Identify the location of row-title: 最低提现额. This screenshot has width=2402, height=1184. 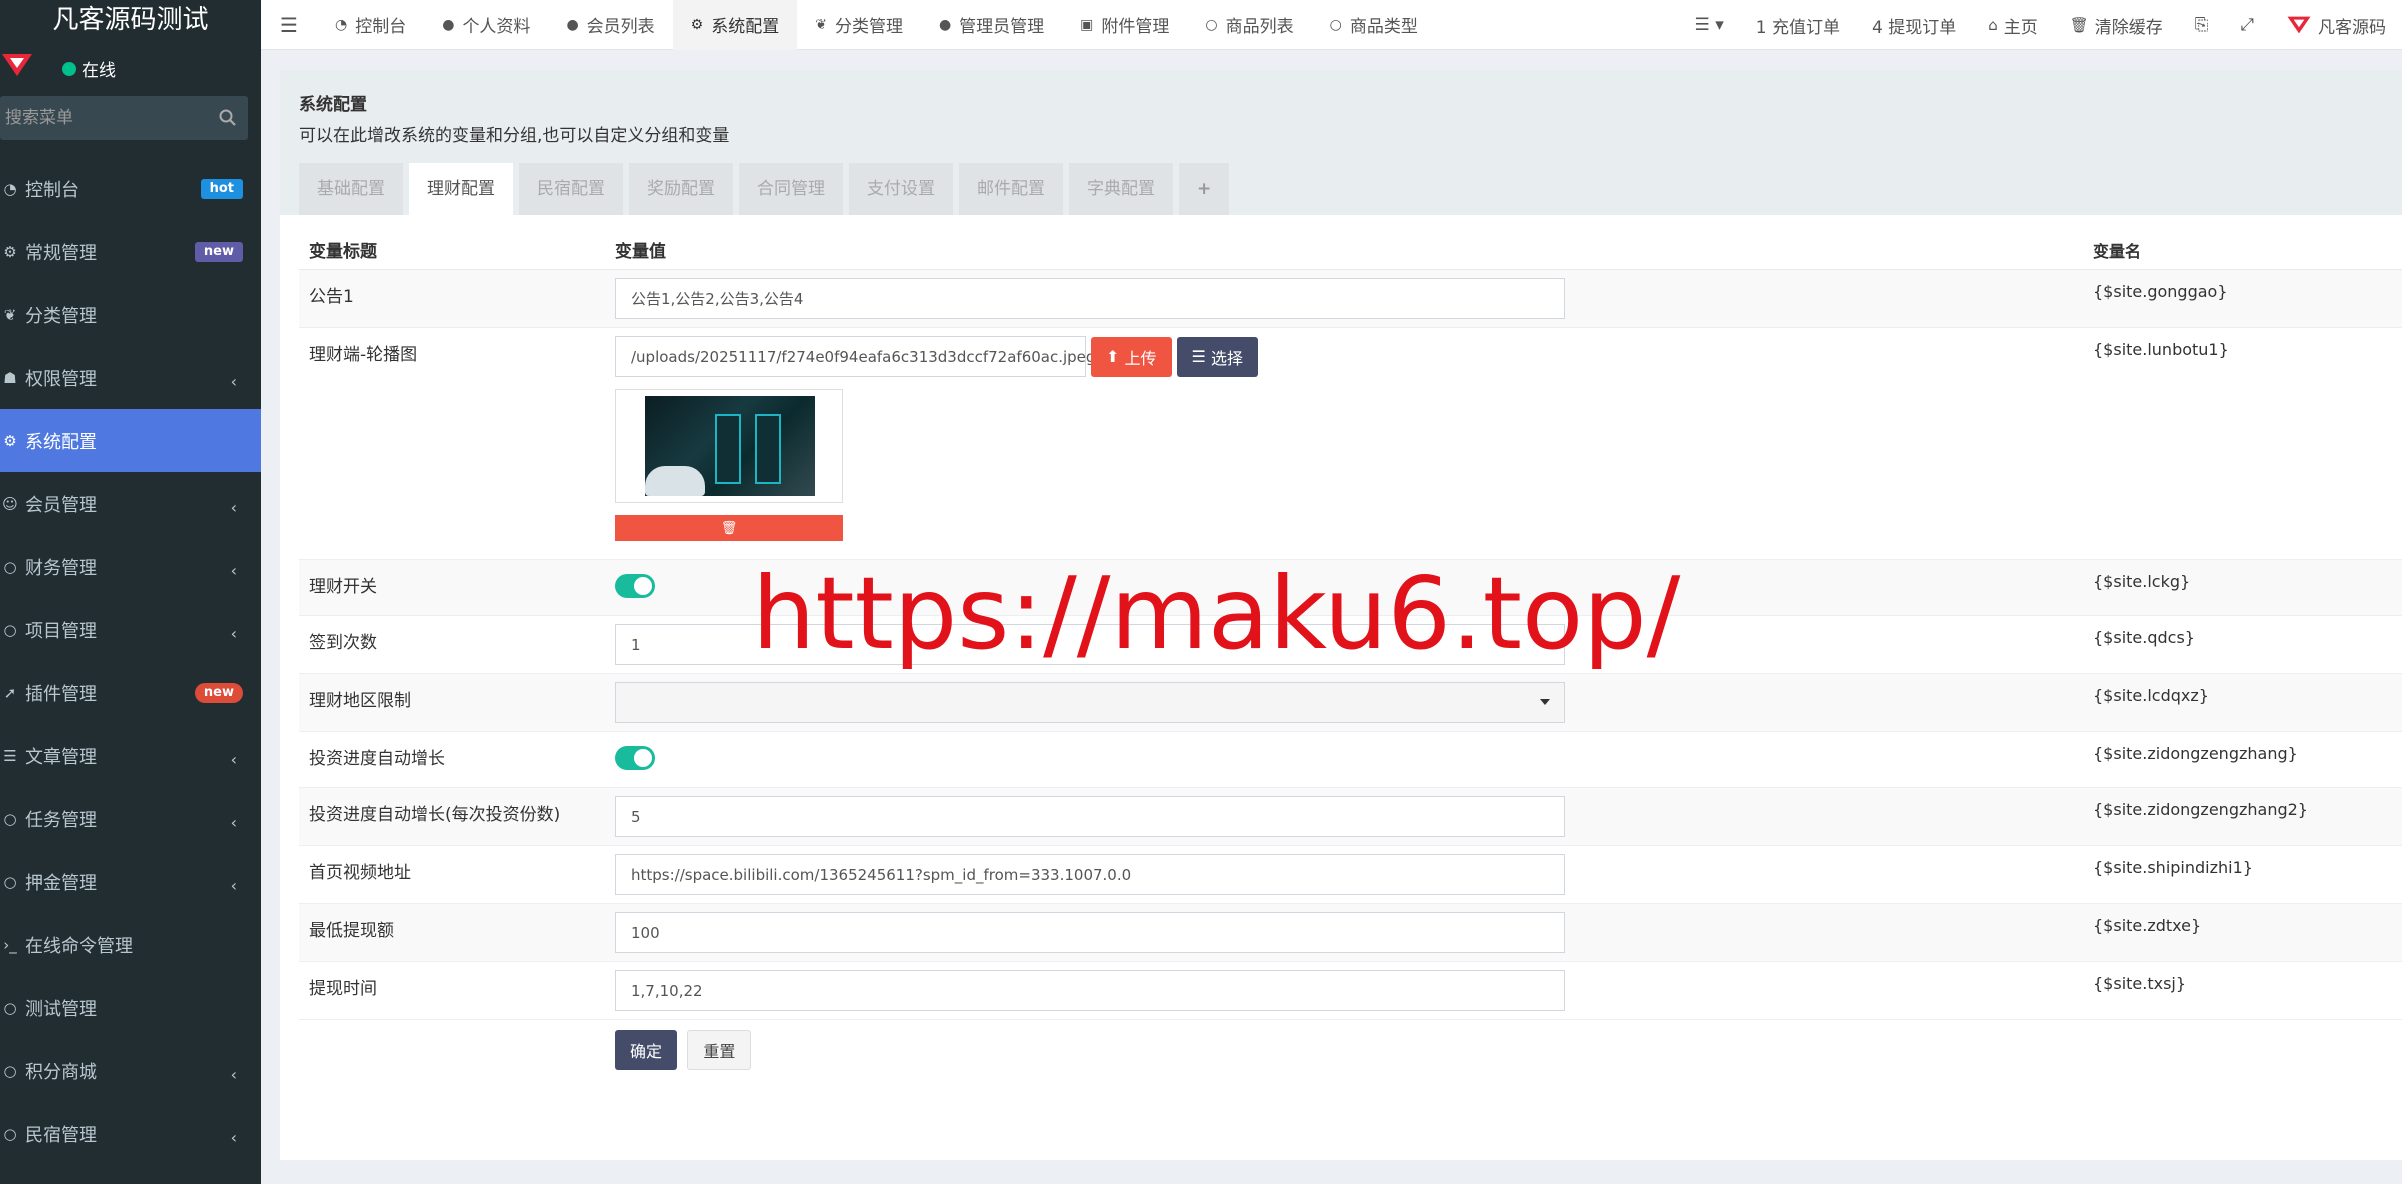
(351, 931).